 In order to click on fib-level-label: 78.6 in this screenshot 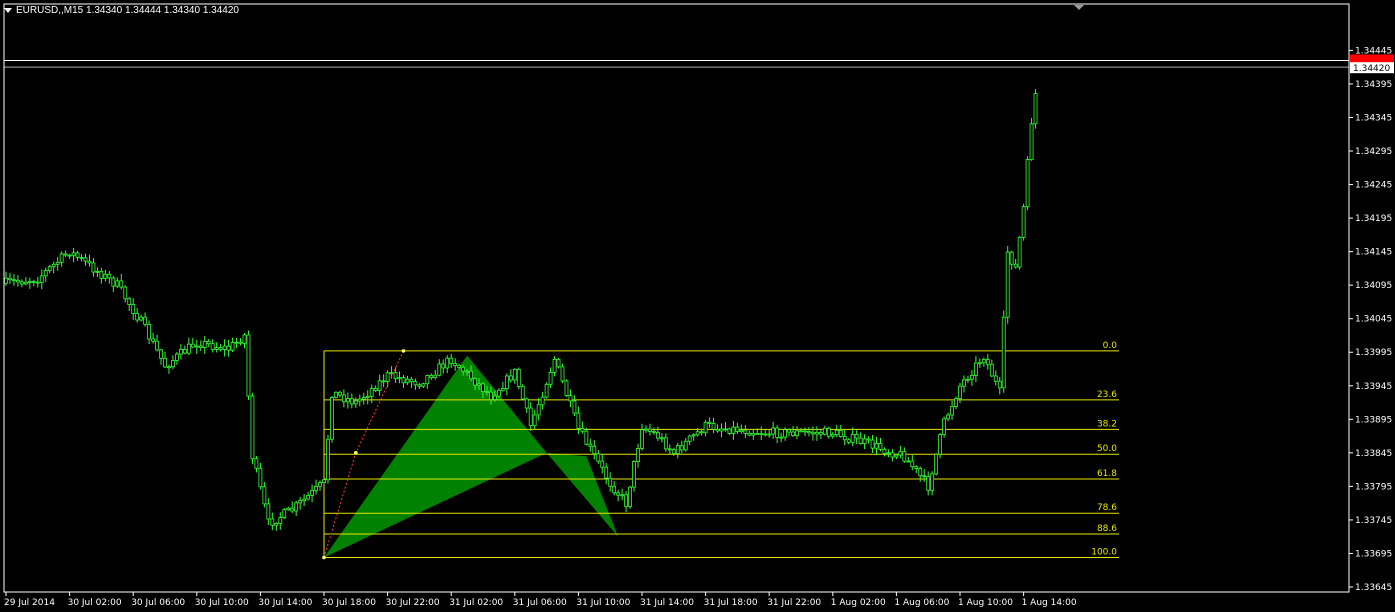, I will do `click(1107, 508)`.